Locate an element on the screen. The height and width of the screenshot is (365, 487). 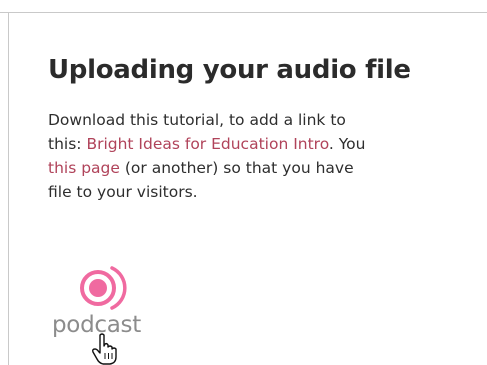
podcast-button: podcast is located at coordinates (107, 302).